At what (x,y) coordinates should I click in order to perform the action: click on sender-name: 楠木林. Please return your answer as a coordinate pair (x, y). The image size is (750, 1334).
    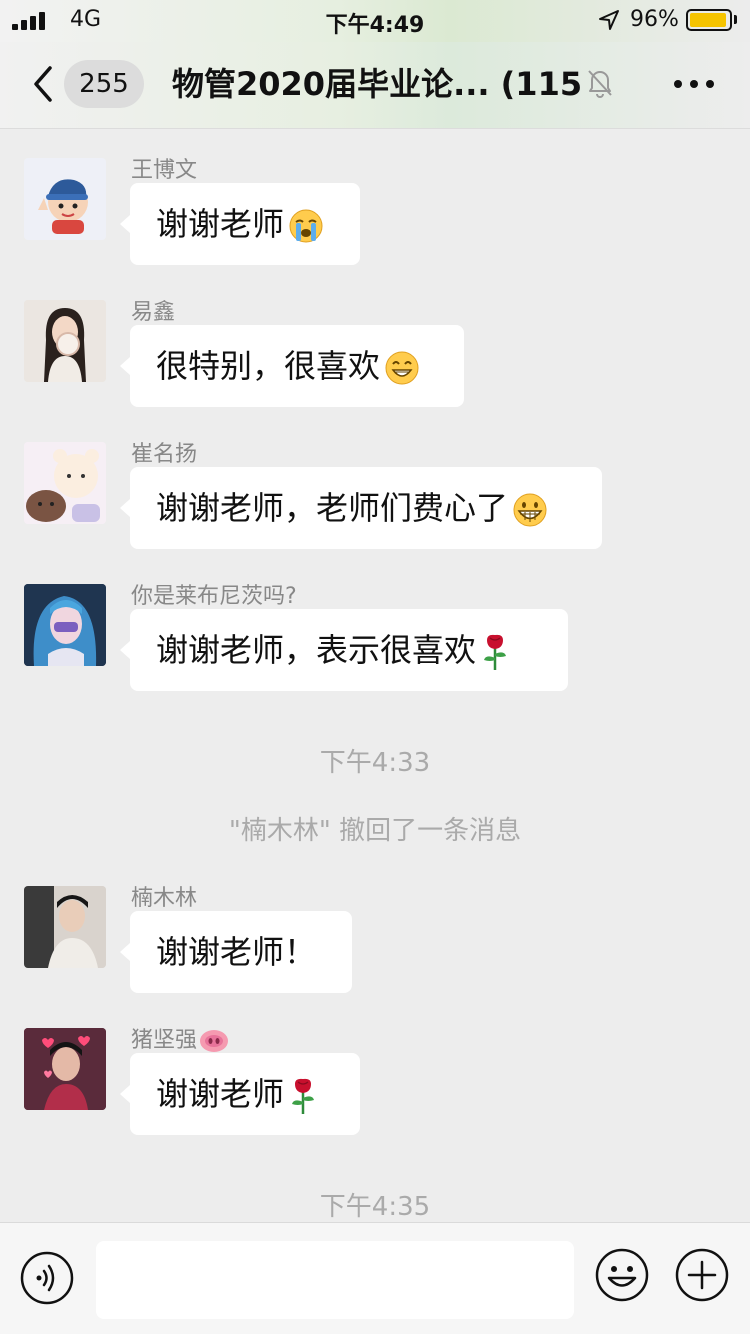
    Looking at the image, I should click on (164, 898).